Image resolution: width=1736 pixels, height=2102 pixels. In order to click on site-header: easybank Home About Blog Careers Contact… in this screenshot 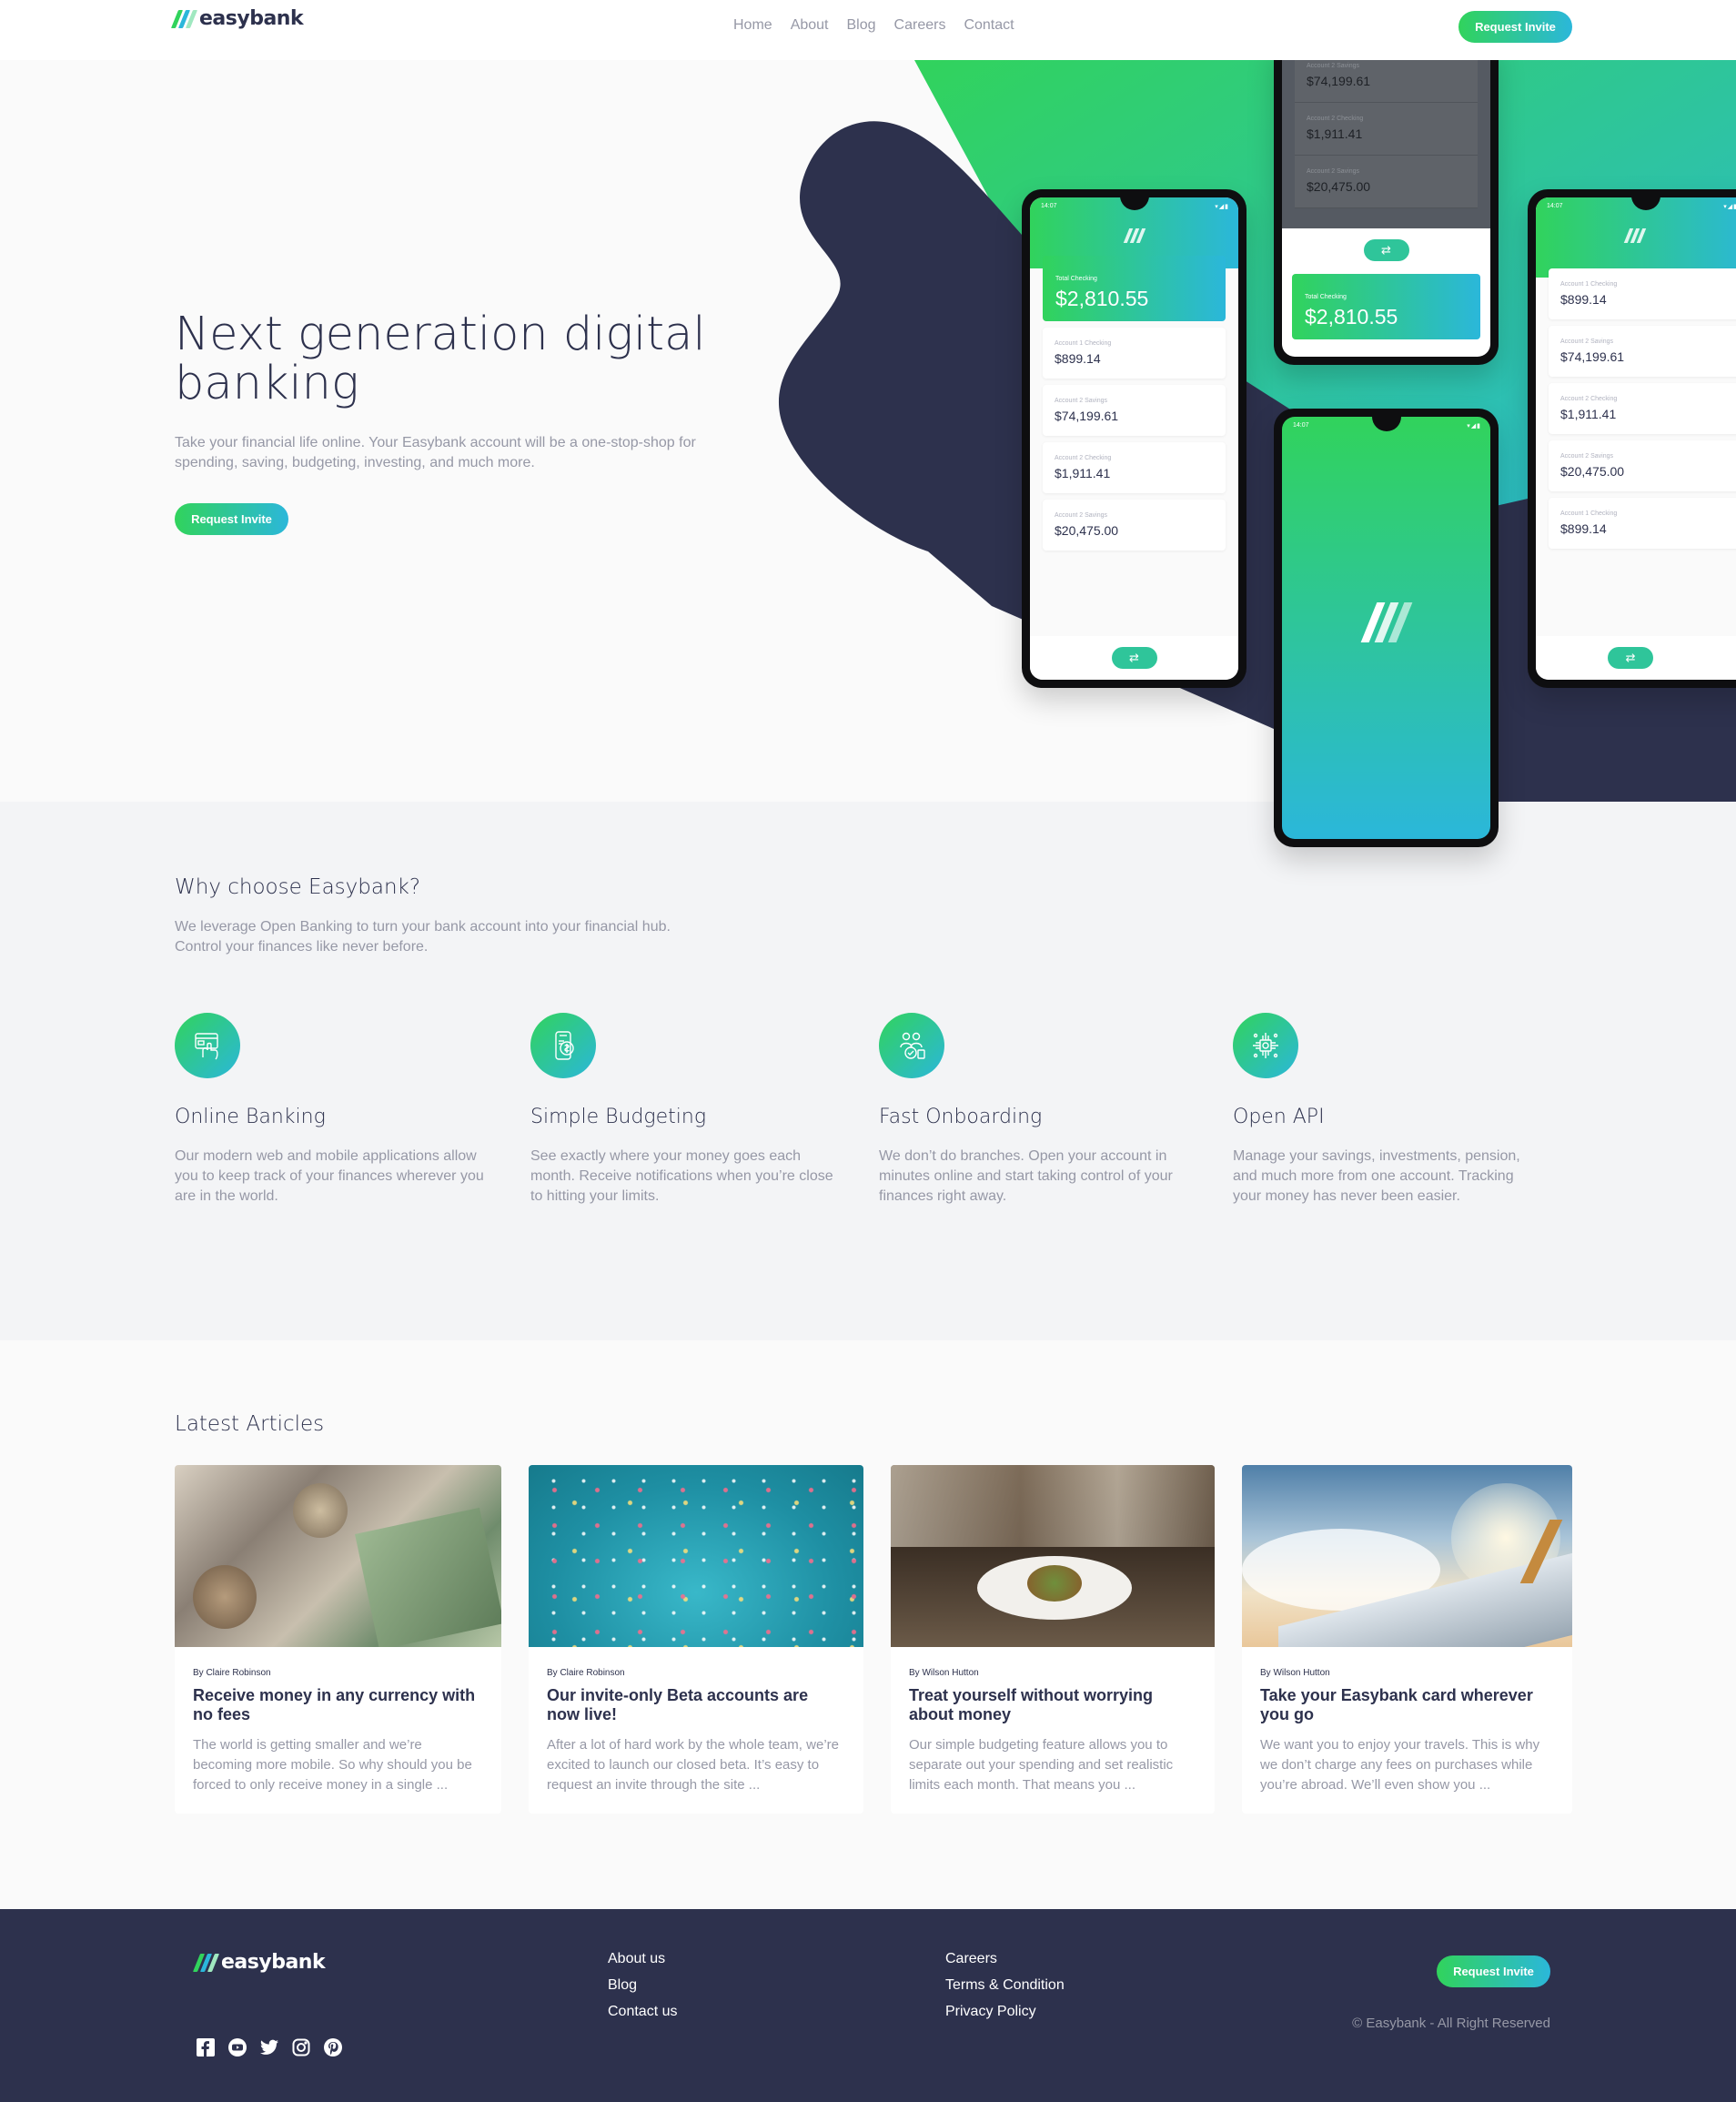, I will do `click(868, 30)`.